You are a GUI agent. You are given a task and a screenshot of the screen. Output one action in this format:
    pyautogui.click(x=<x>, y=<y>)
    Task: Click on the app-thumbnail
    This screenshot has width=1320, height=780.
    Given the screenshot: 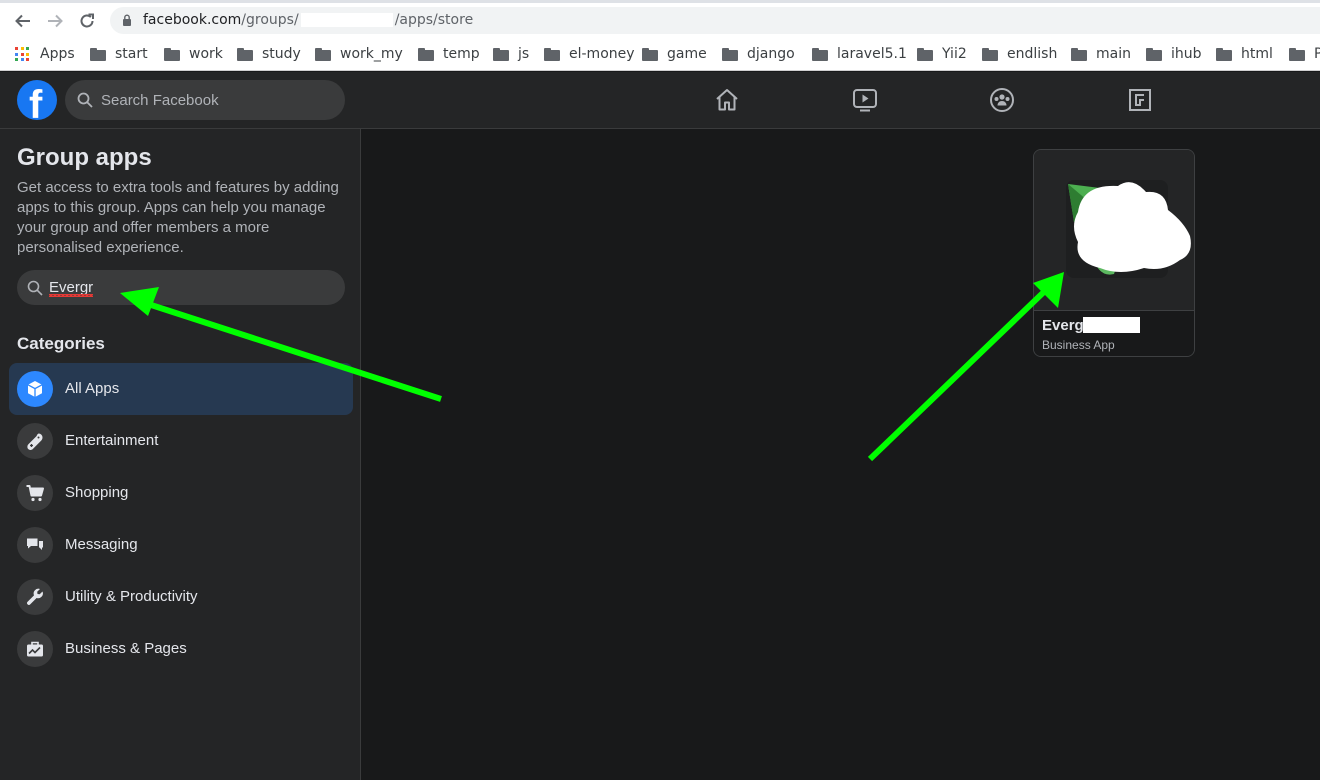 What is the action you would take?
    pyautogui.click(x=1114, y=230)
    